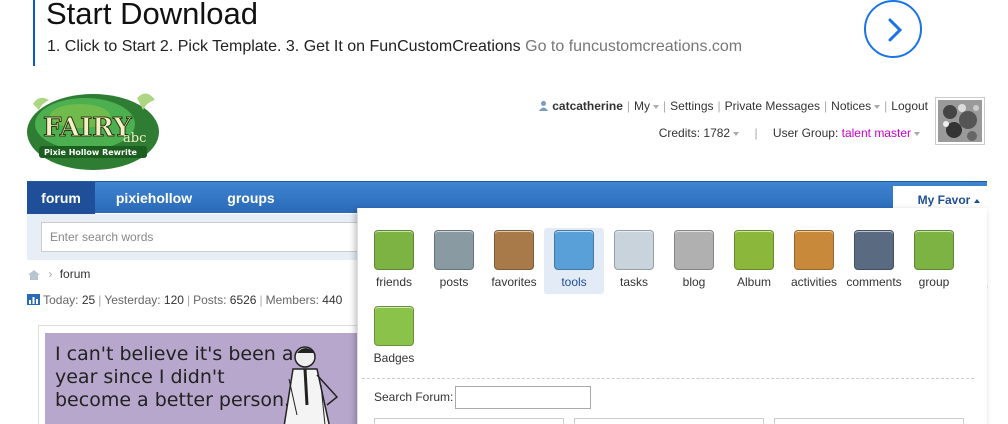 This screenshot has width=1008, height=424. I want to click on today-value: 25, so click(88, 300).